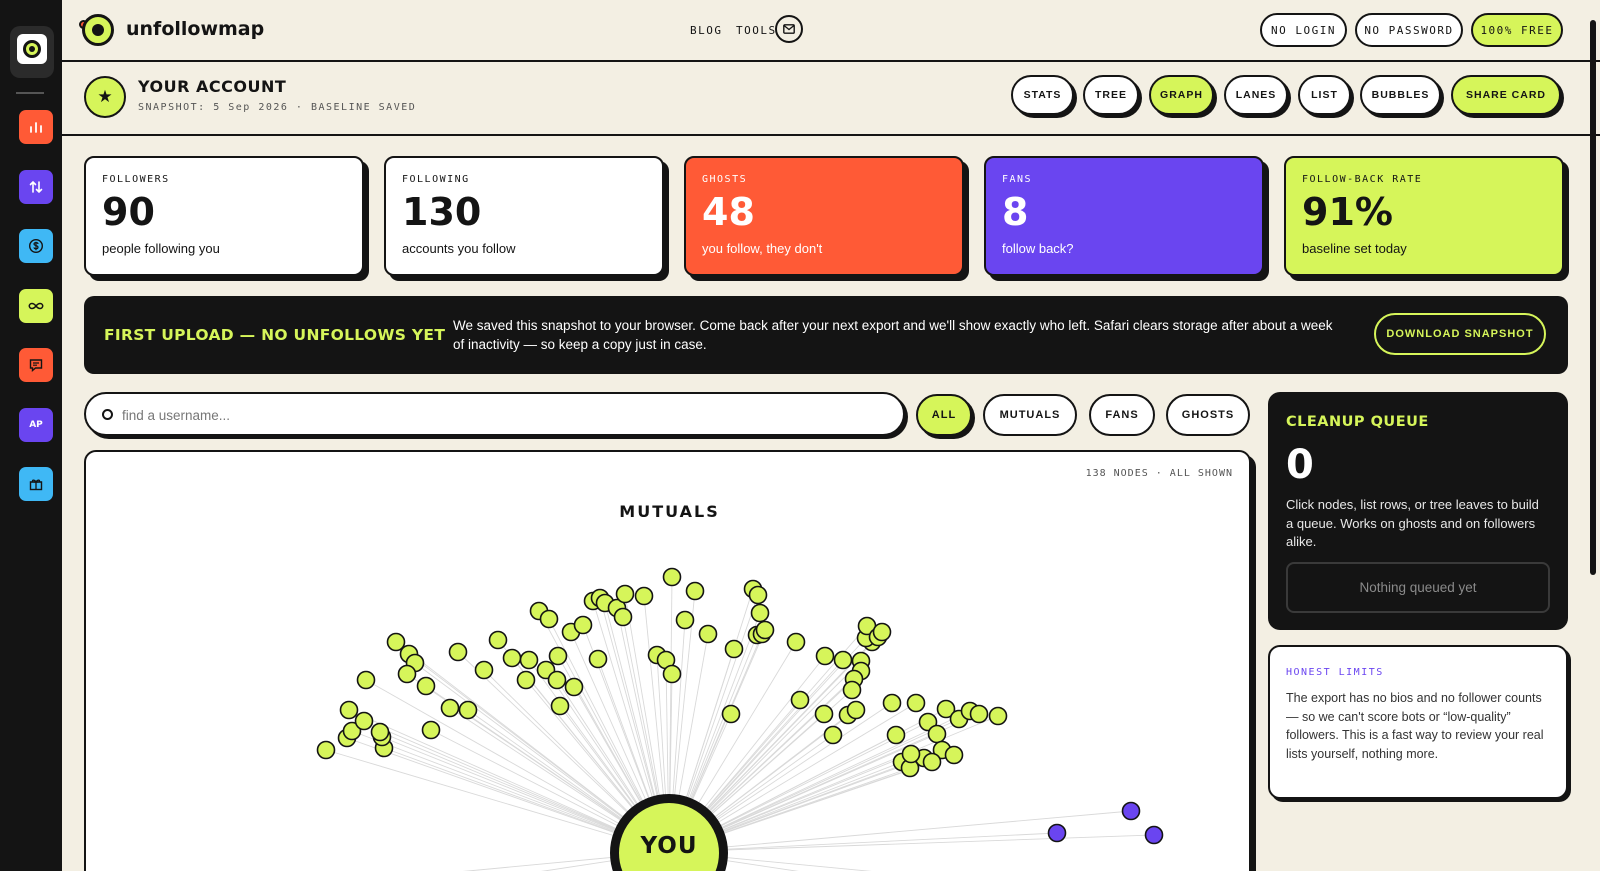  I want to click on tab-bubbles: BUBBLES, so click(1400, 95).